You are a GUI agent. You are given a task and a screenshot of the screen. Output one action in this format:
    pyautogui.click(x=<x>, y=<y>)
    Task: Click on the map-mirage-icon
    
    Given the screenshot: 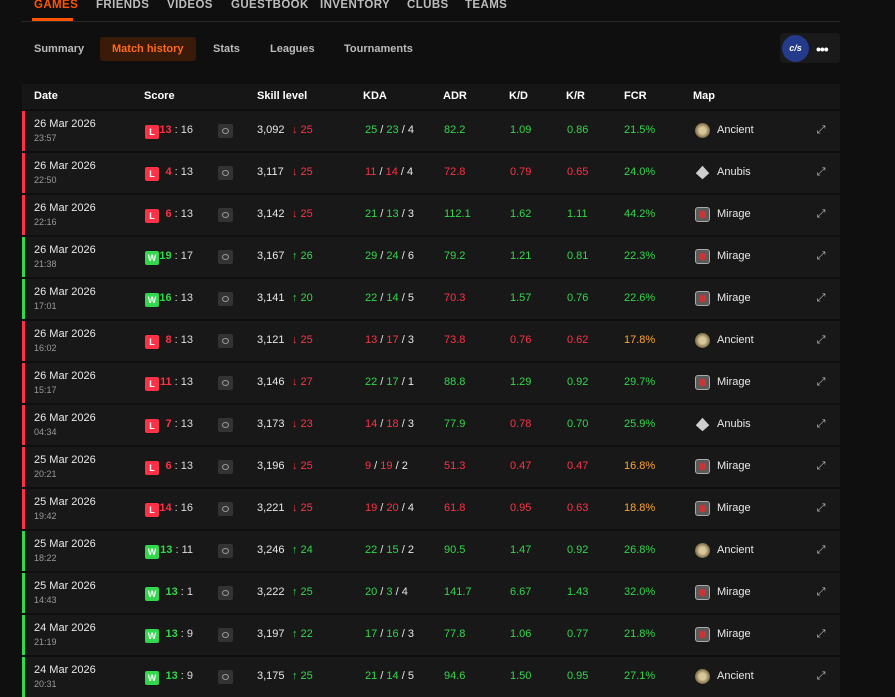 What is the action you would take?
    pyautogui.click(x=702, y=508)
    